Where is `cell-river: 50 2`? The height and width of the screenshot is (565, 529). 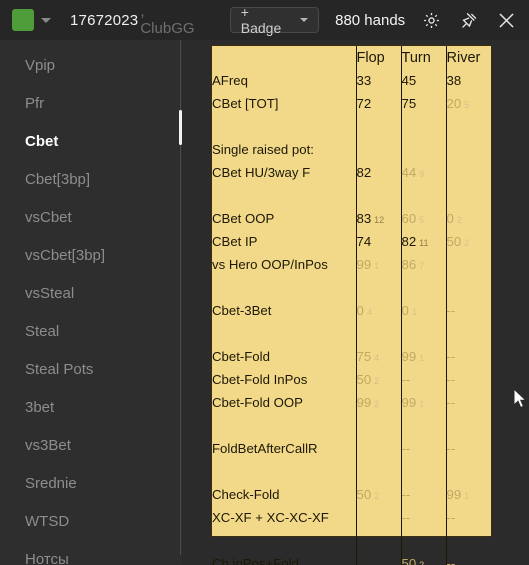 cell-river: 50 2 is located at coordinates (468, 241).